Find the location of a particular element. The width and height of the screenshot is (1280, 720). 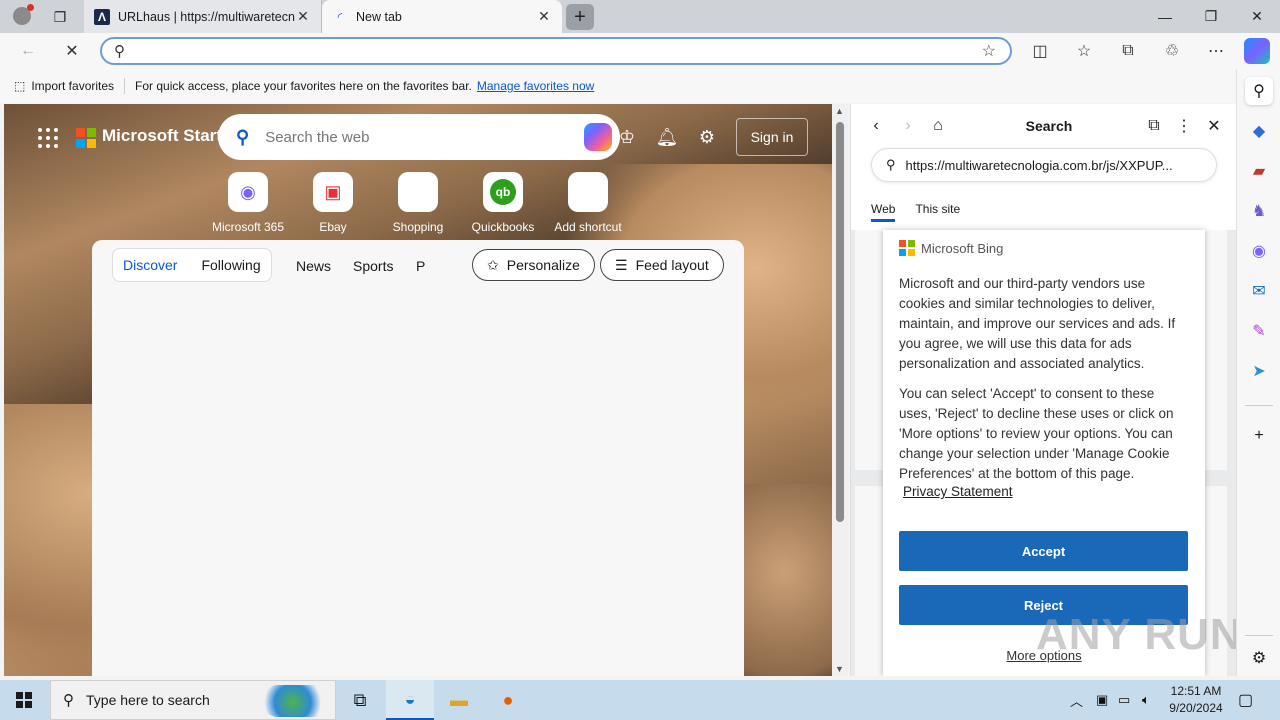

stop-loading-icon: ✕ is located at coordinates (72, 51).